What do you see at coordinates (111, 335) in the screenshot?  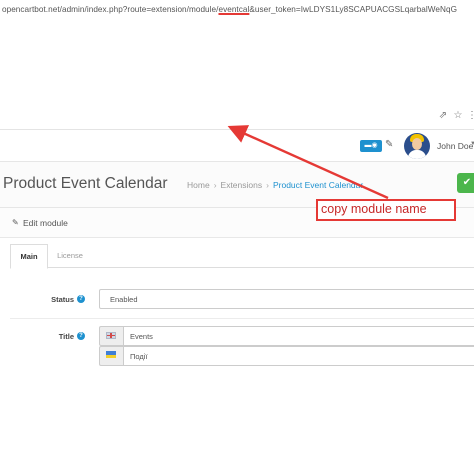 I see `uk-flag-icon` at bounding box center [111, 335].